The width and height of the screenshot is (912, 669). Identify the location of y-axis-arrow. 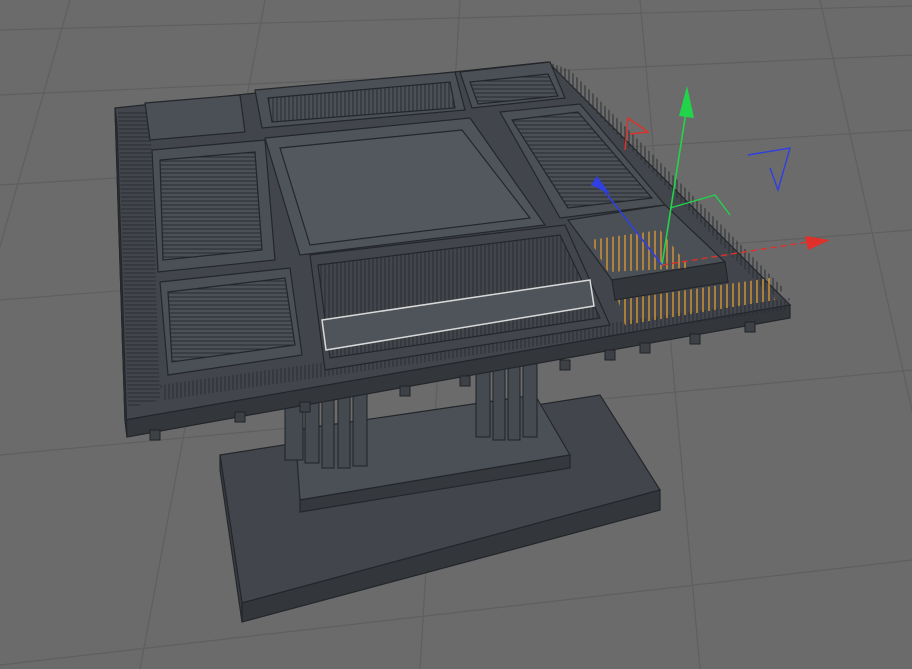
(686, 102).